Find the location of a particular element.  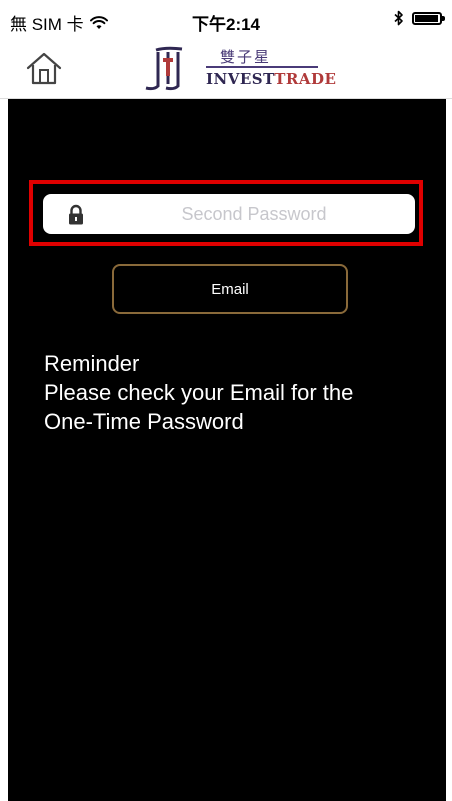

battery-icon is located at coordinates (428, 18).